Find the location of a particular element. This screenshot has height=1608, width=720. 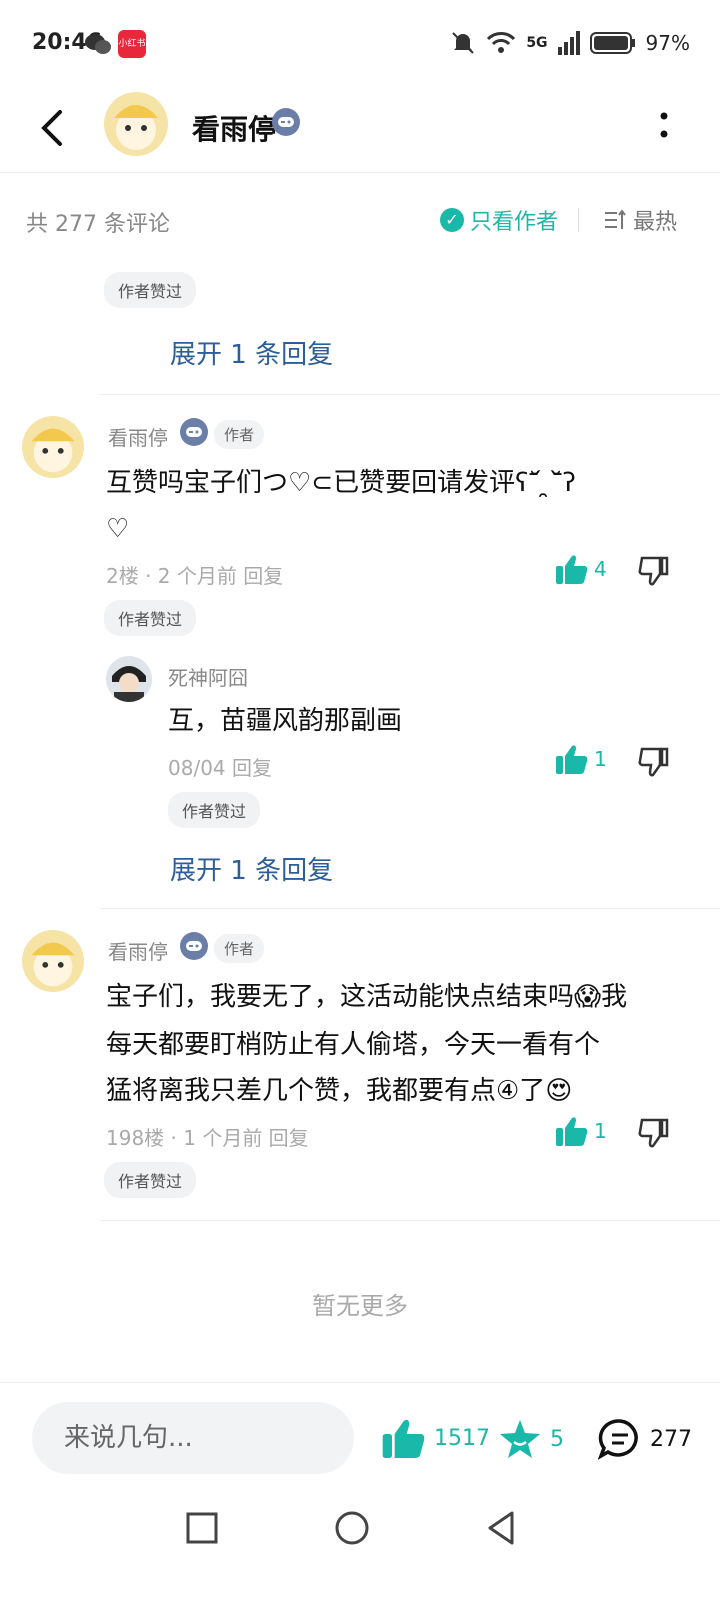

filter-divider is located at coordinates (578, 220).